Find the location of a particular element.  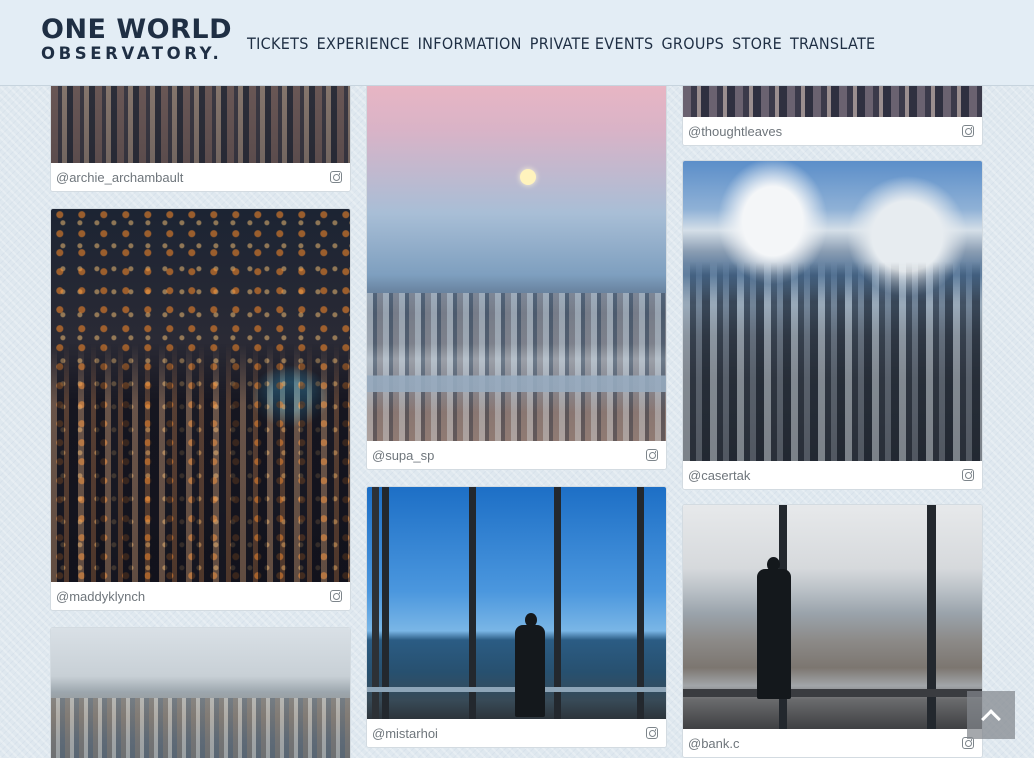

back-to-top-button is located at coordinates (991, 715).